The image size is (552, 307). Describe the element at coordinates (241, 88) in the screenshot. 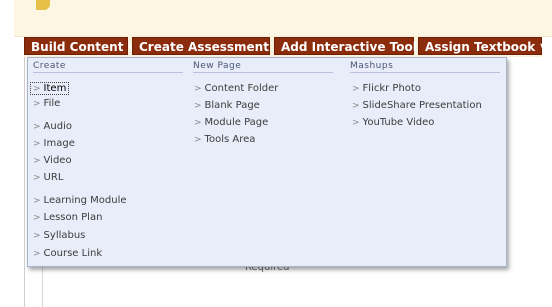

I see `menu-item-label: Content Folder` at that location.